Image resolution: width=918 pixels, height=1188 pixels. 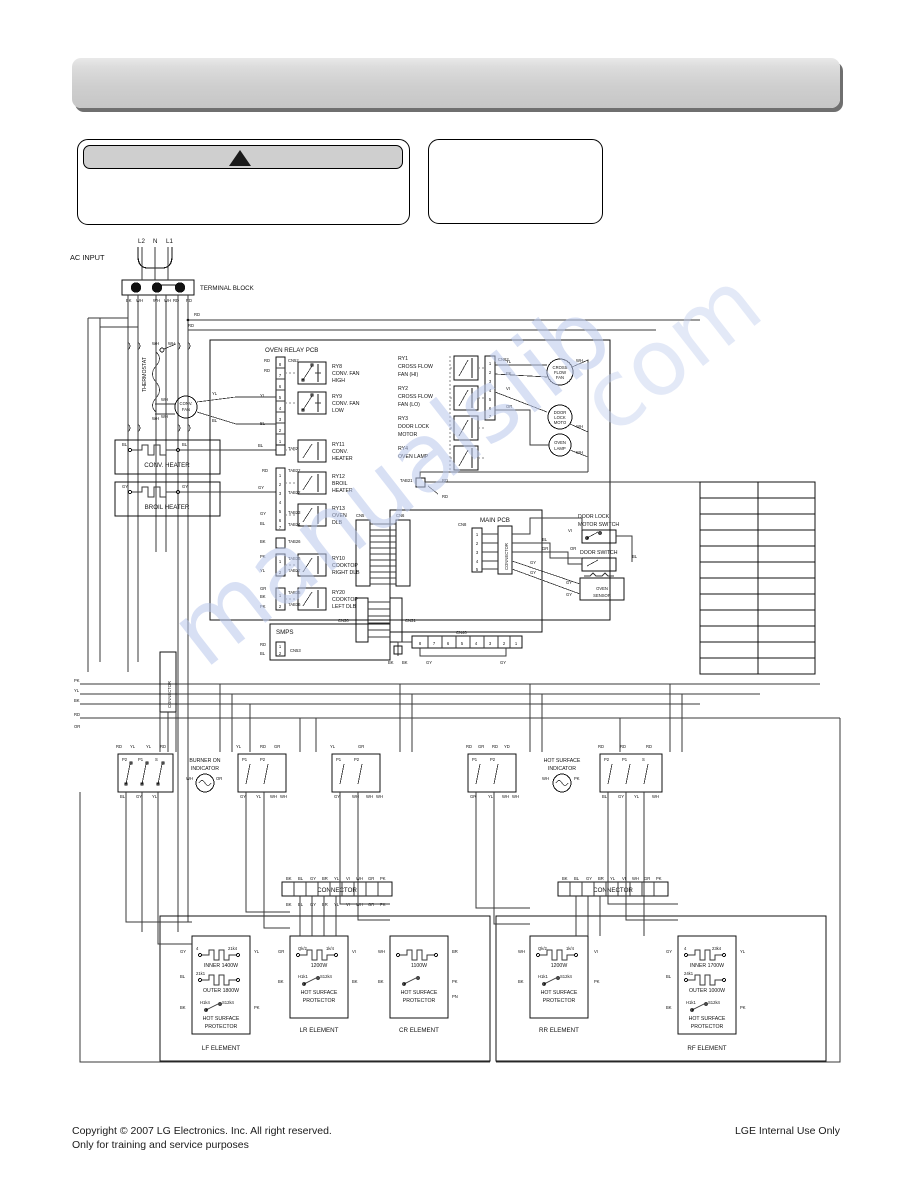 What do you see at coordinates (707, 966) in the screenshot?
I see `svg-text: INNER 1700W` at bounding box center [707, 966].